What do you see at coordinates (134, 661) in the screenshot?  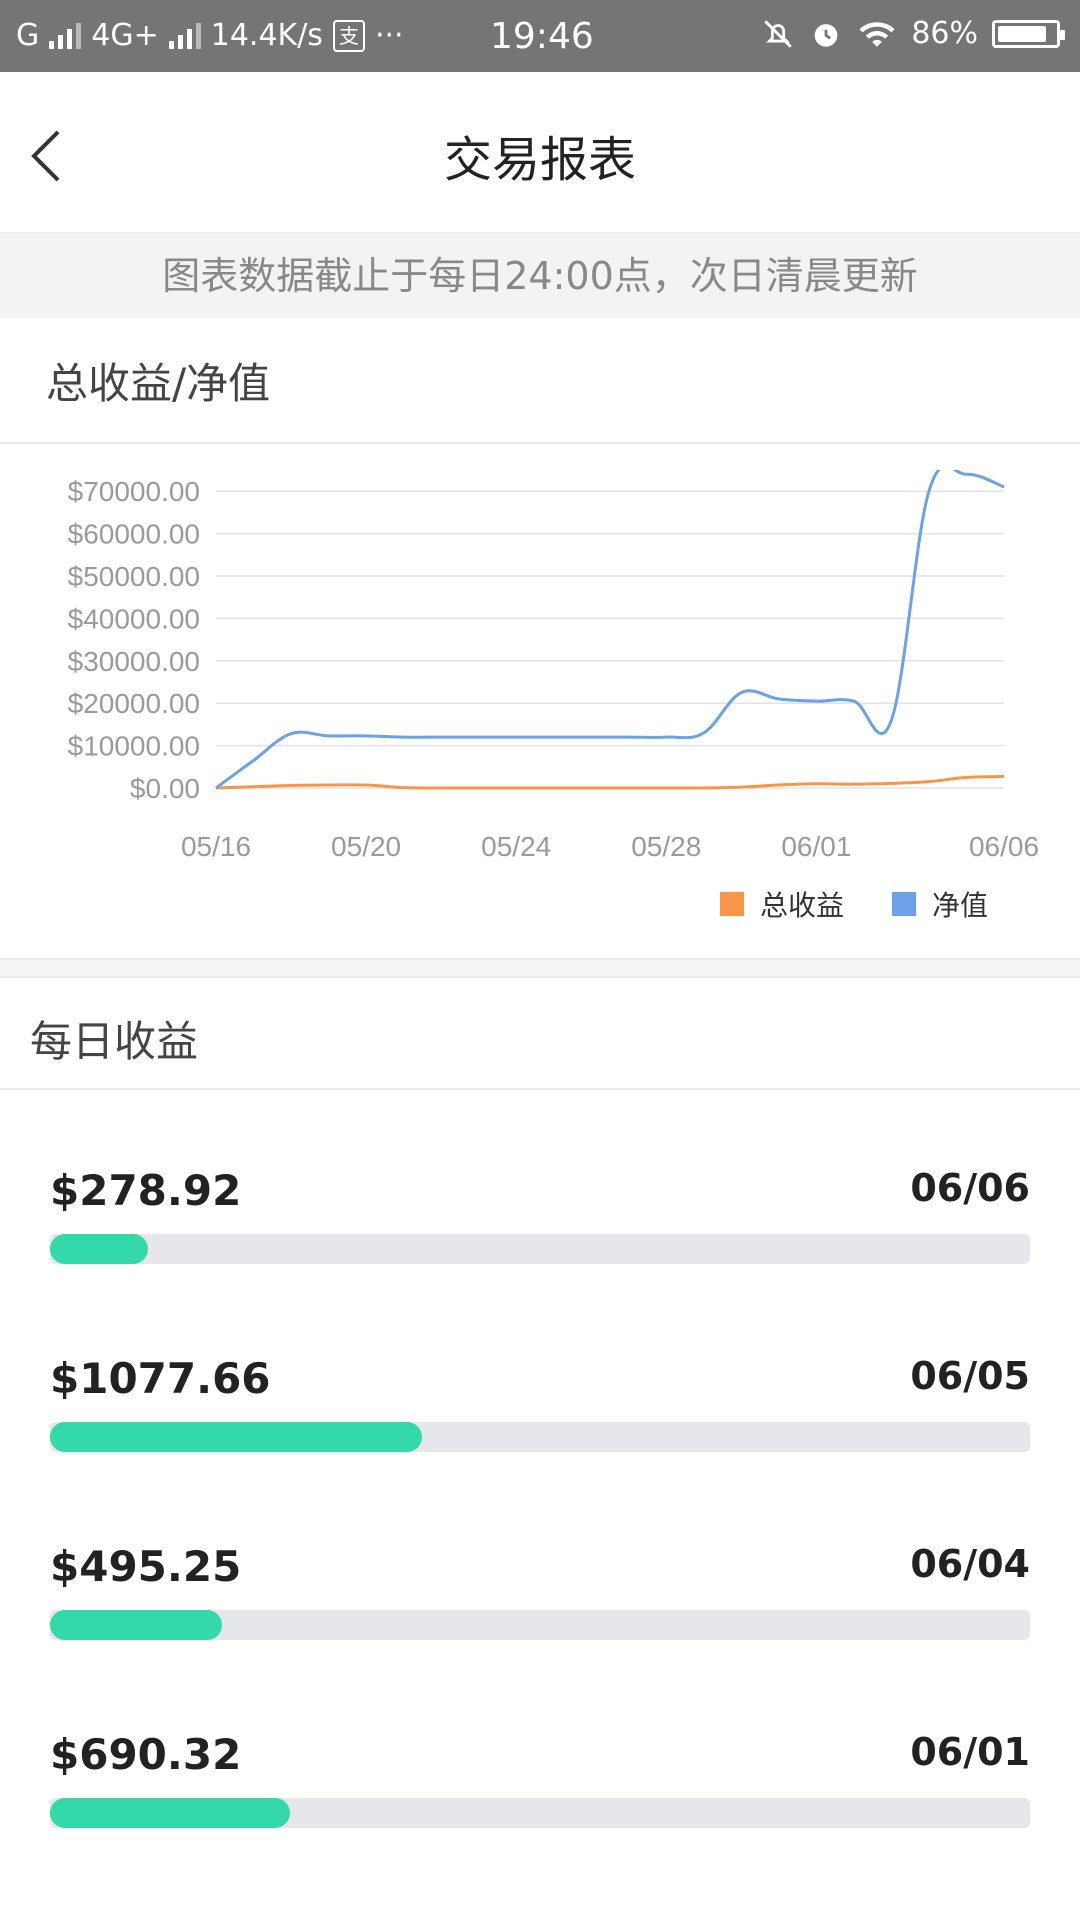 I see `y-tick-label: $30000.00` at bounding box center [134, 661].